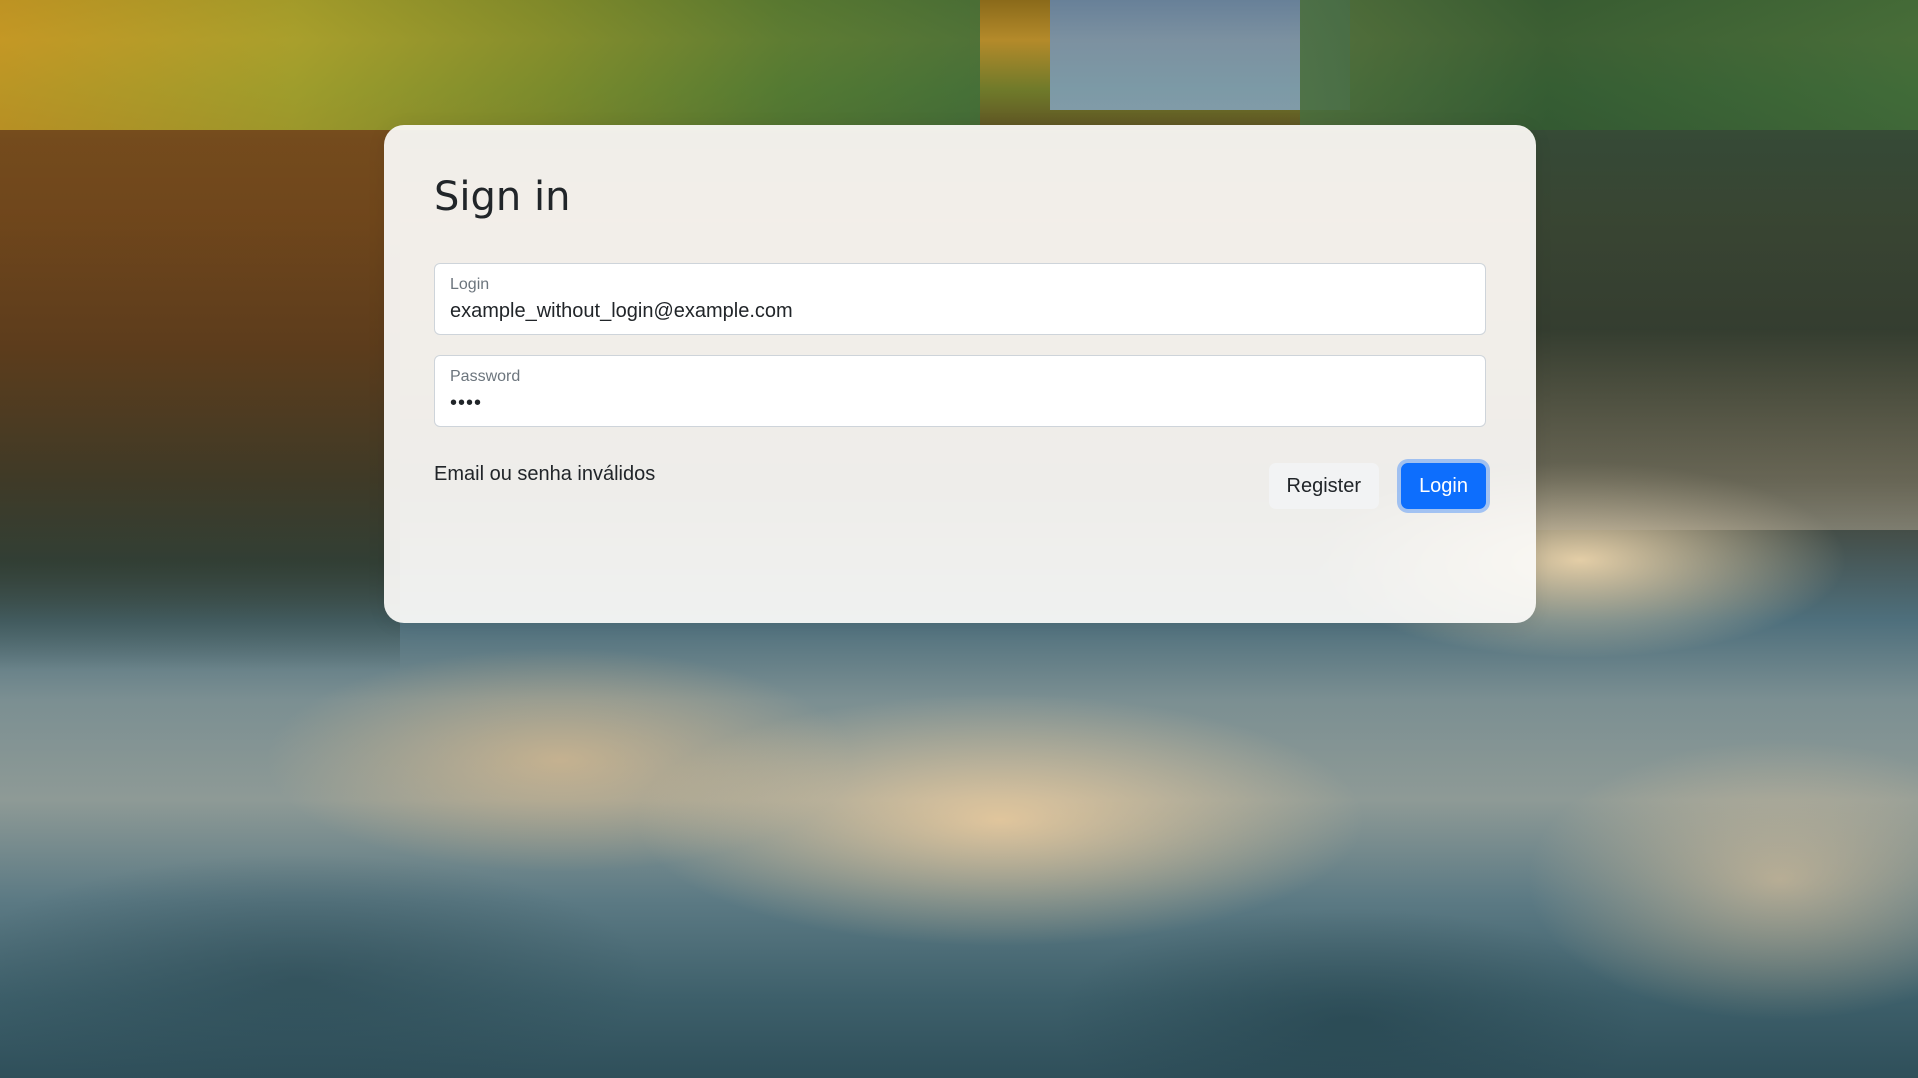  Describe the element at coordinates (960, 485) in the screenshot. I see `form-actions: Email ou senha inválidos Register Login` at that location.